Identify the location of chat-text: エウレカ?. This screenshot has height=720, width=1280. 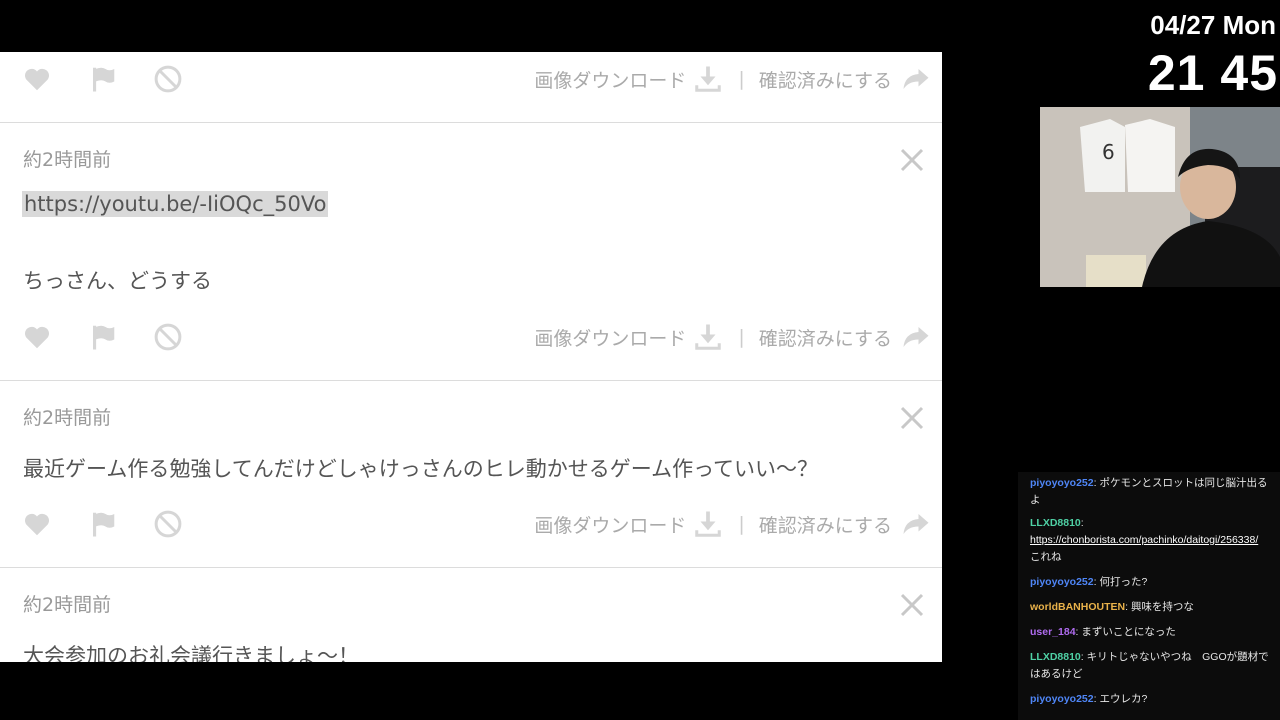
(1123, 699).